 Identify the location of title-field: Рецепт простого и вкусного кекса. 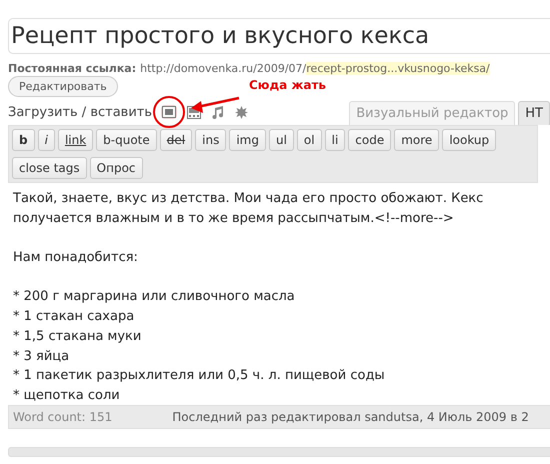
(279, 36).